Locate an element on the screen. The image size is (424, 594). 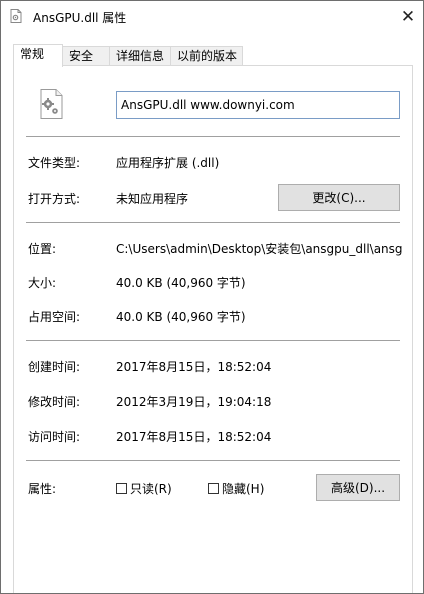
location-label: 位置: is located at coordinates (42, 249).